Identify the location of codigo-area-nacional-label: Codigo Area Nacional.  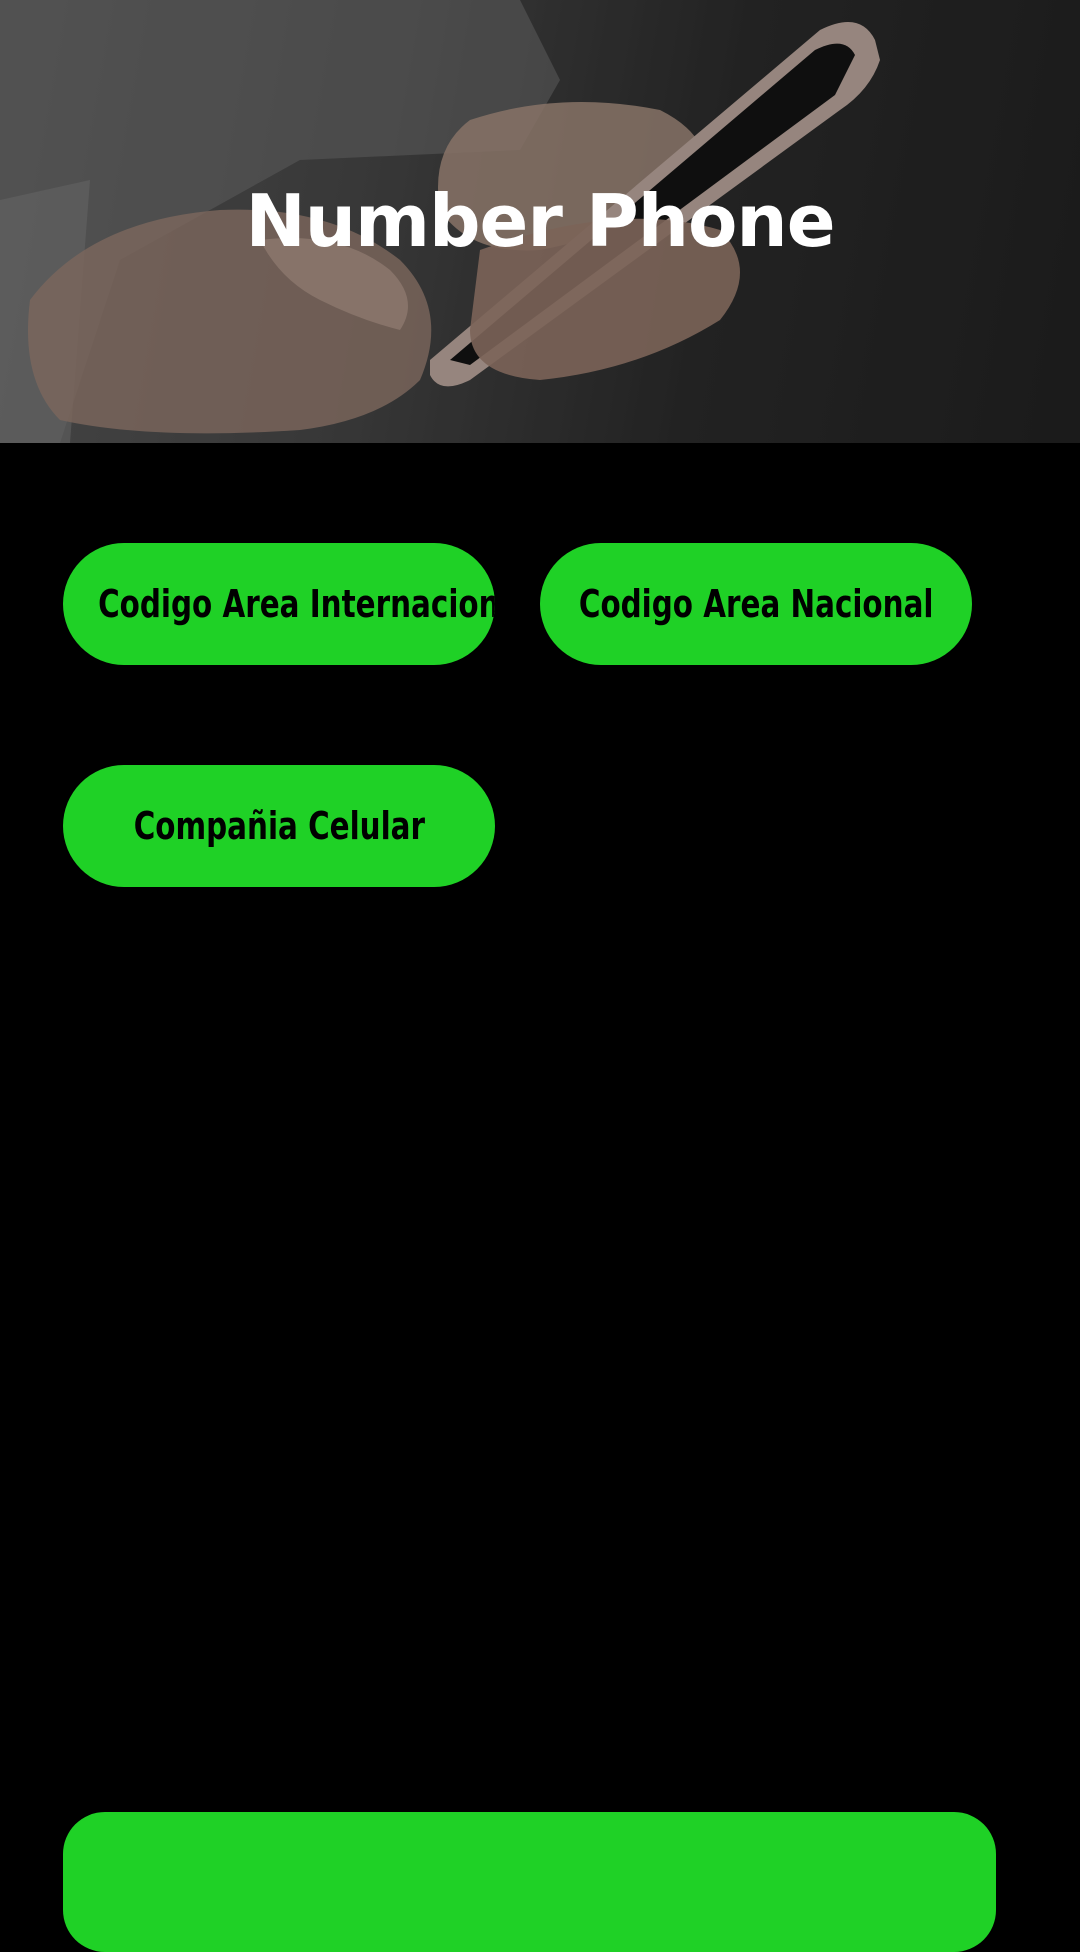
(756, 604).